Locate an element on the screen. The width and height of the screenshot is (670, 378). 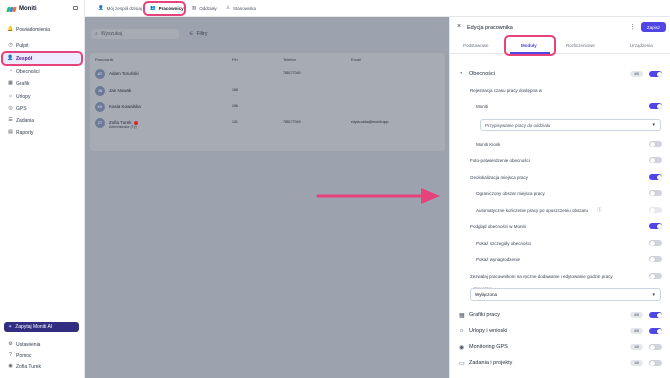
show-details-row: Pokaż szczegóły obecności is located at coordinates (560, 243).